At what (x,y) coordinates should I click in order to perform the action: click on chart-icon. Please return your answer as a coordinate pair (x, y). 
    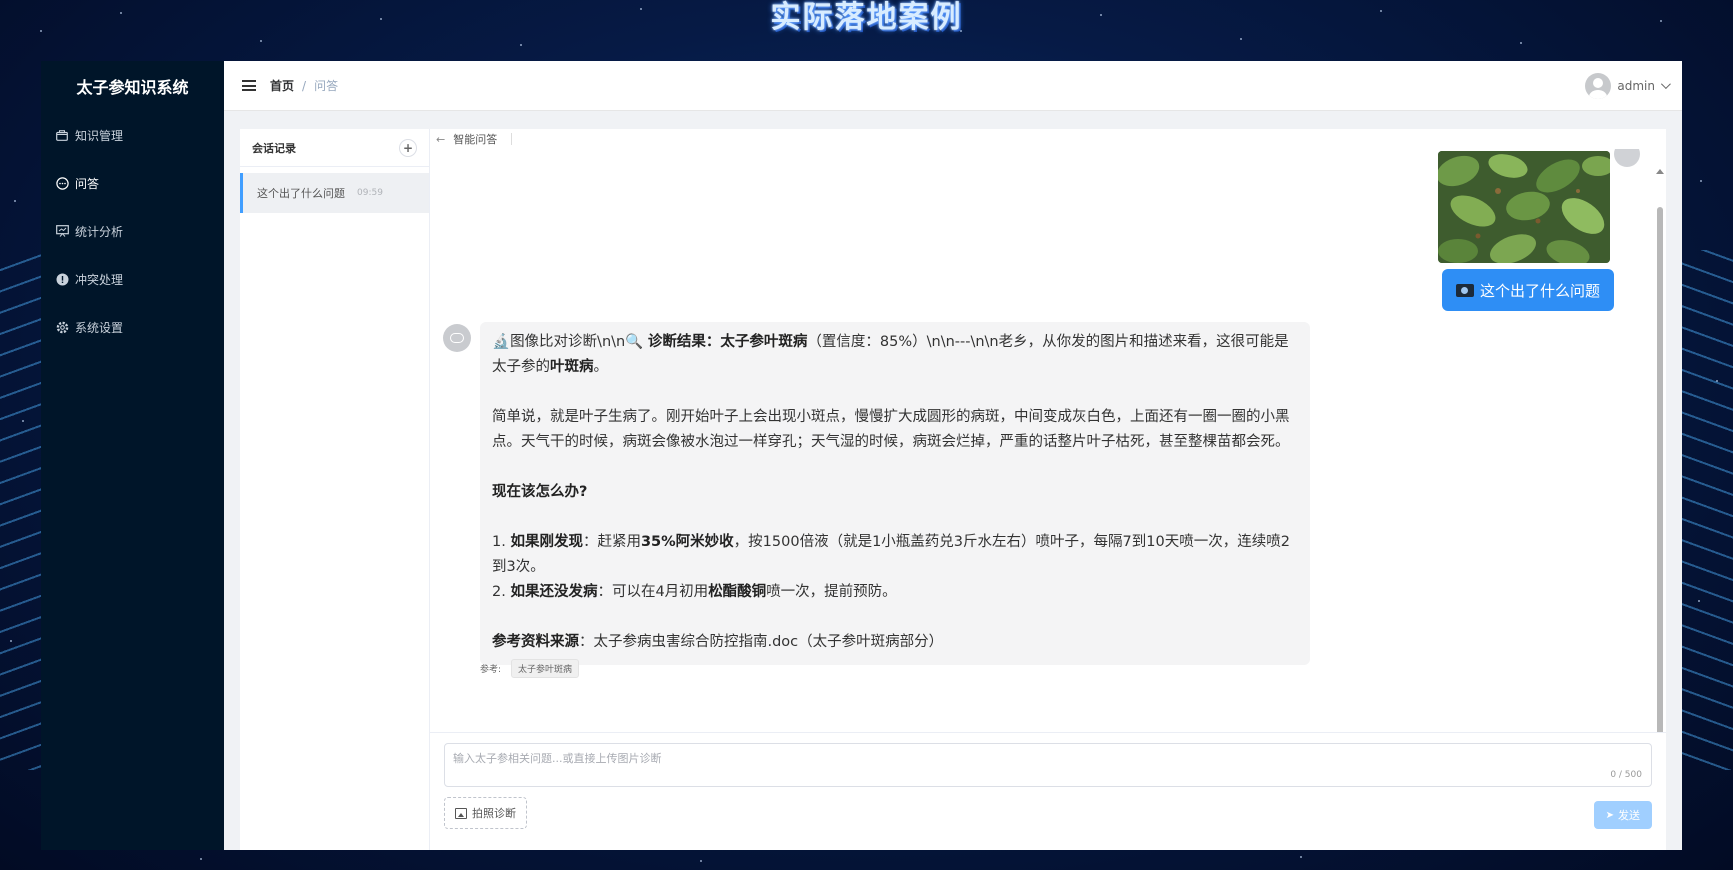
    Looking at the image, I should click on (62, 231).